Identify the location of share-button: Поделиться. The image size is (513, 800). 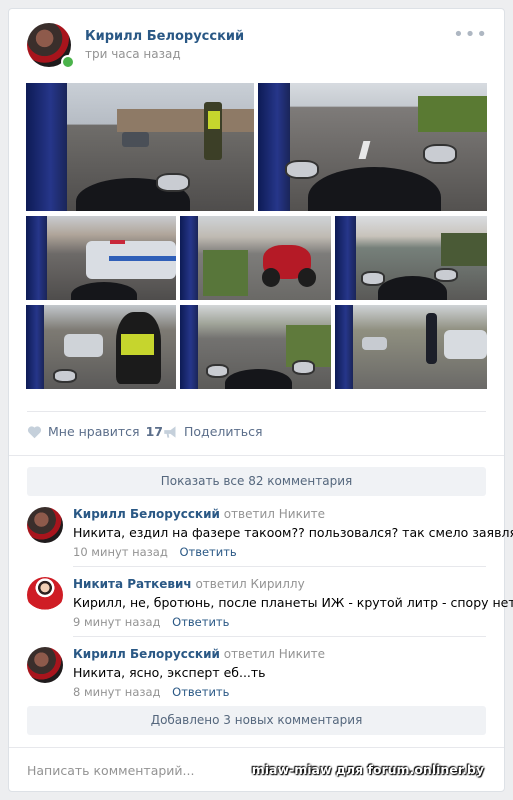
(213, 431).